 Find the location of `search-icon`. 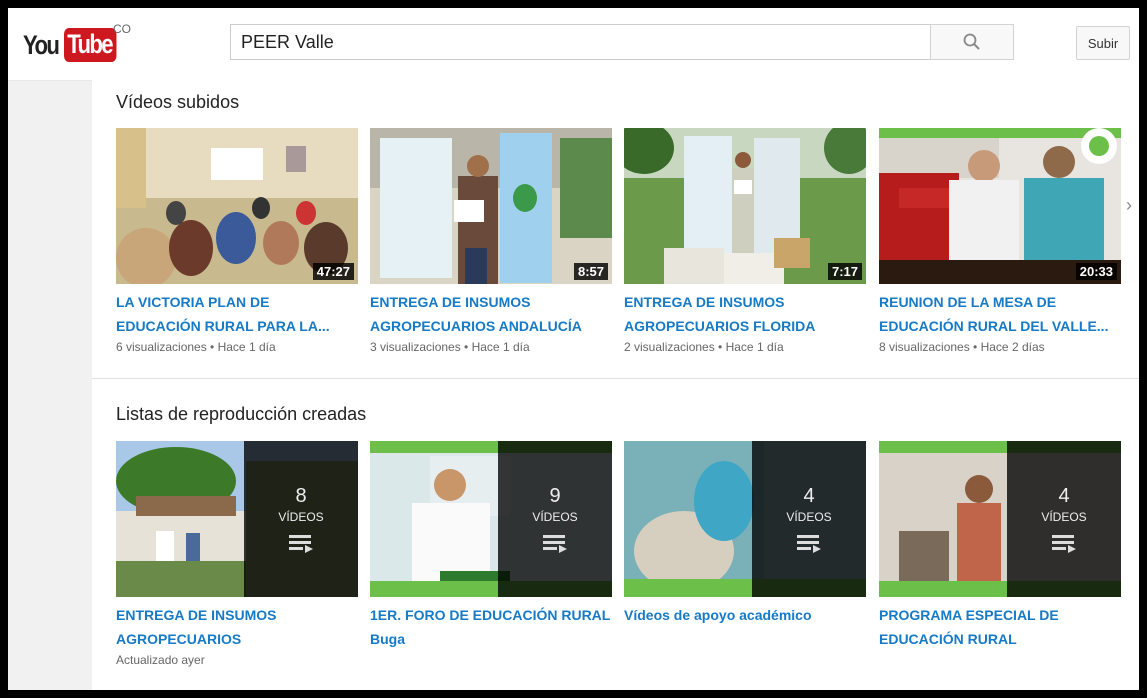

search-icon is located at coordinates (971, 41).